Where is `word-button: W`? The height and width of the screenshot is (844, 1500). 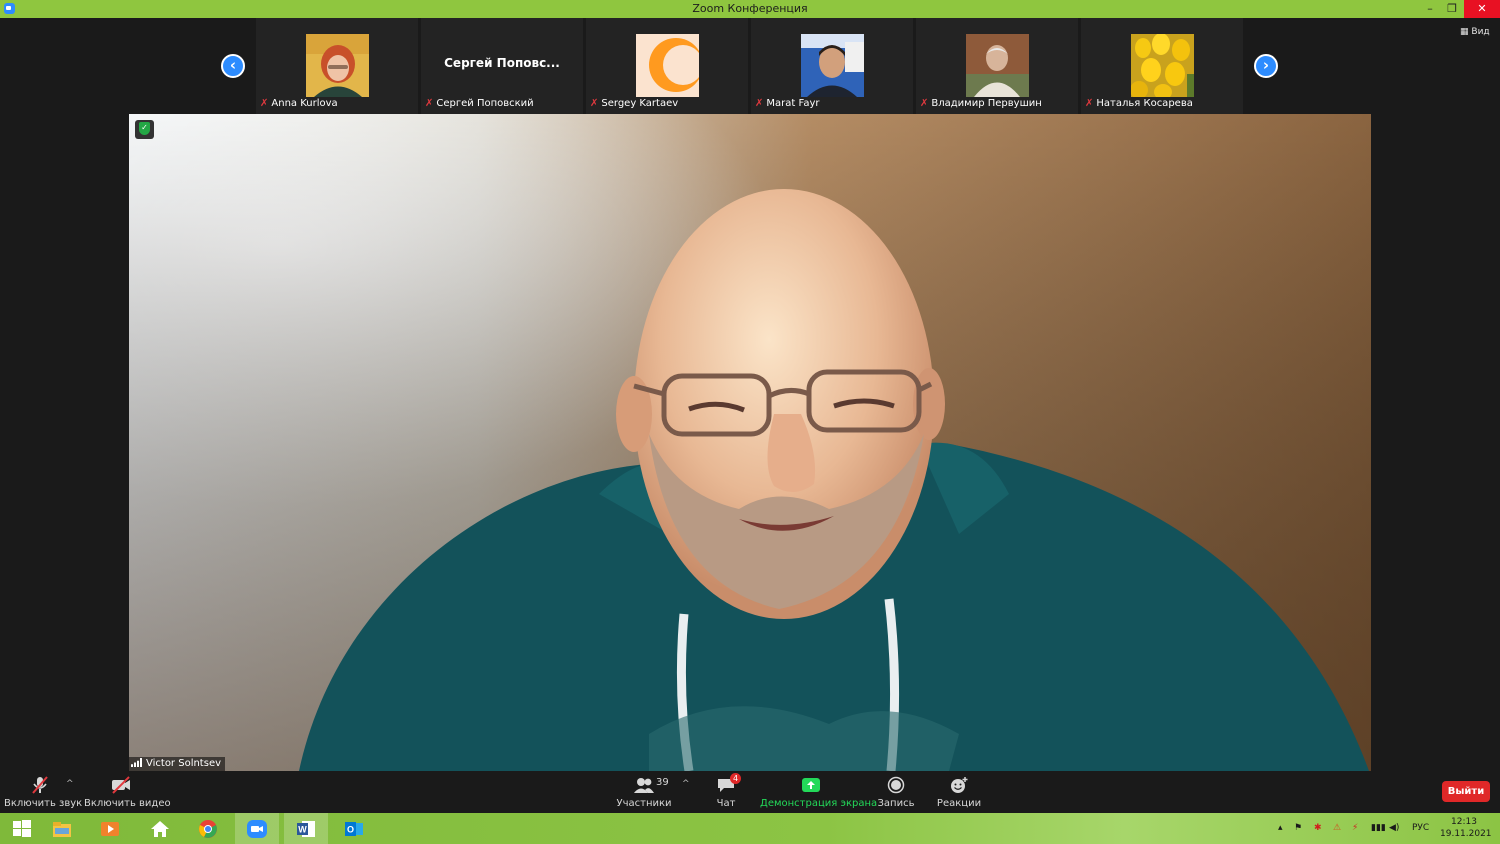 word-button: W is located at coordinates (306, 828).